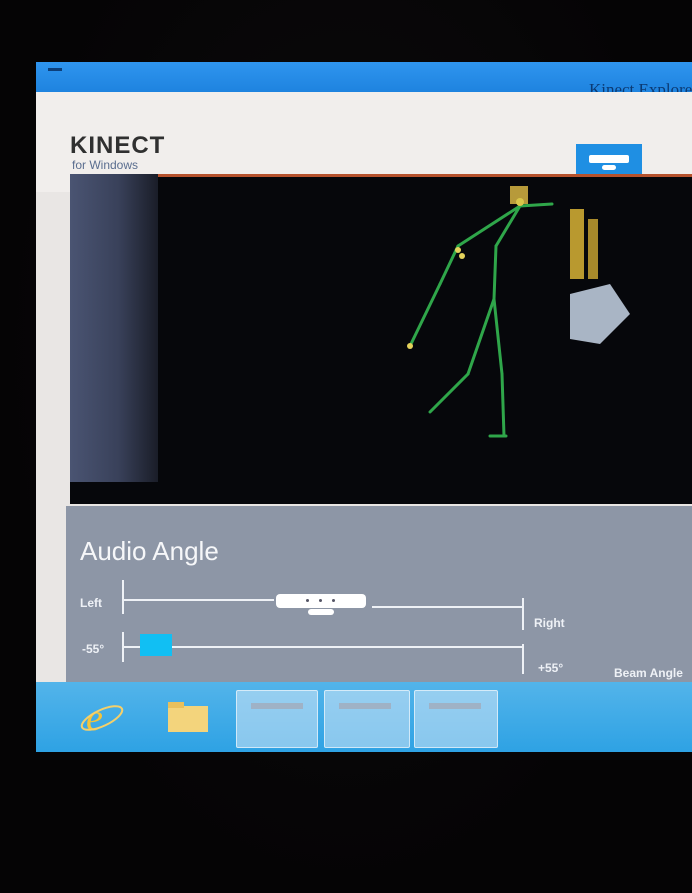  What do you see at coordinates (364, 80) in the screenshot?
I see `title-bar: Kinect Explorer` at bounding box center [364, 80].